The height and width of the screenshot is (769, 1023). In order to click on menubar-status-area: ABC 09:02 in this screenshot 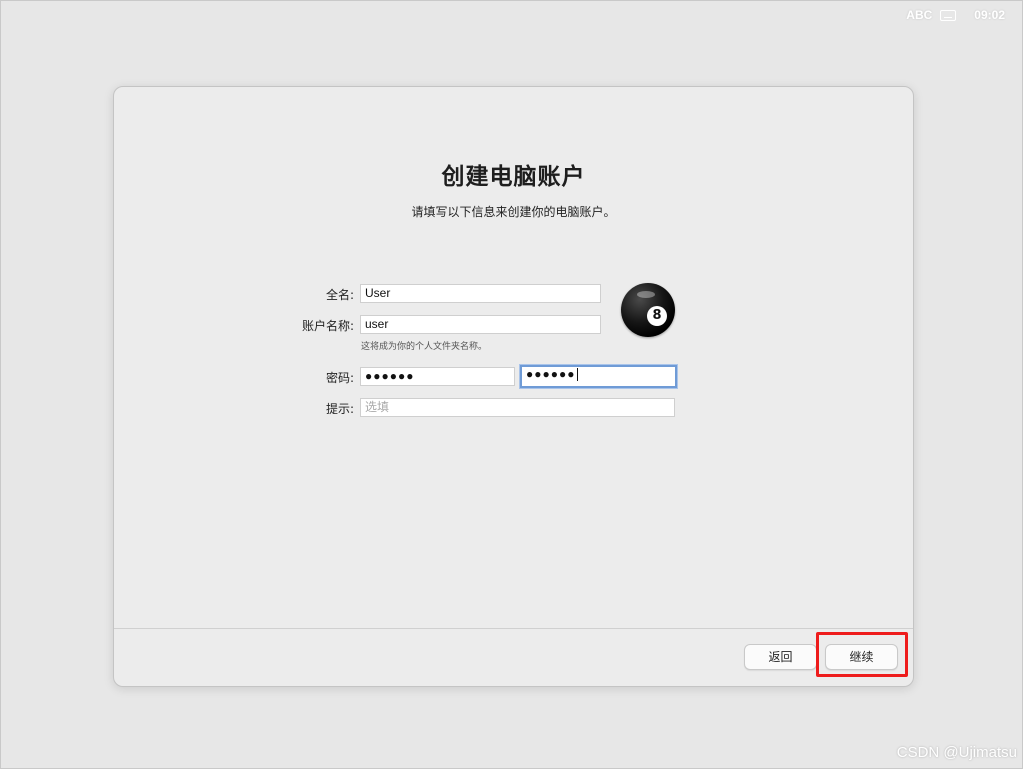, I will do `click(955, 15)`.